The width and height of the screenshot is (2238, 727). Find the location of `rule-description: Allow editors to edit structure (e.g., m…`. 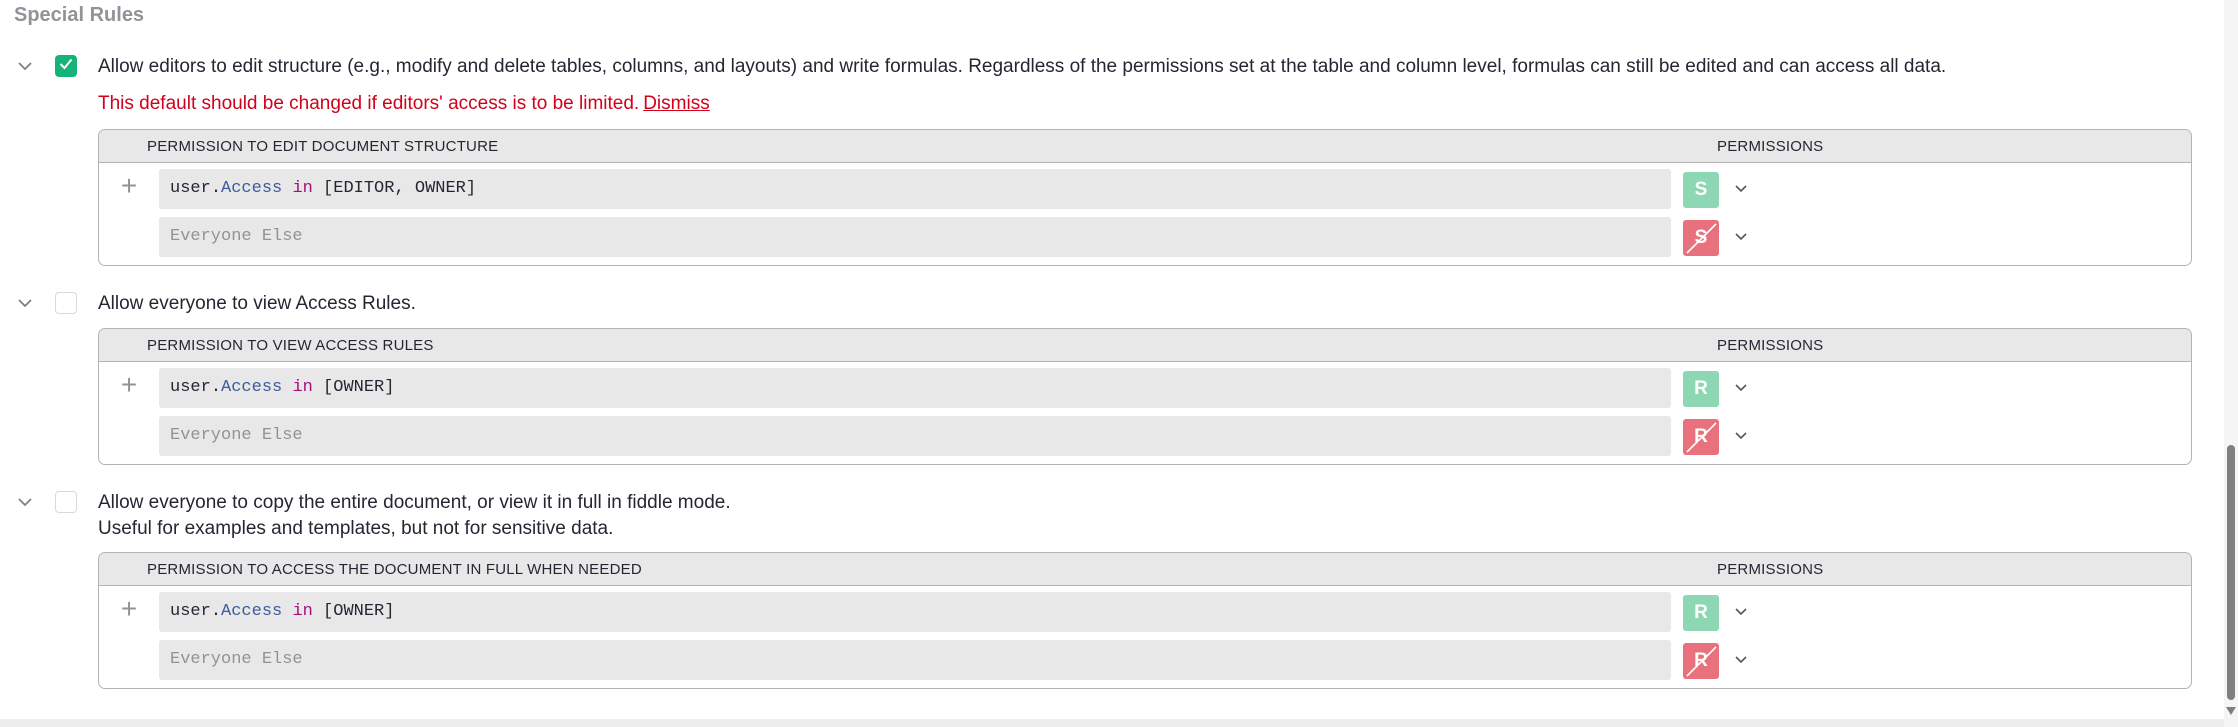

rule-description: Allow editors to edit structure (e.g., m… is located at coordinates (1022, 66).